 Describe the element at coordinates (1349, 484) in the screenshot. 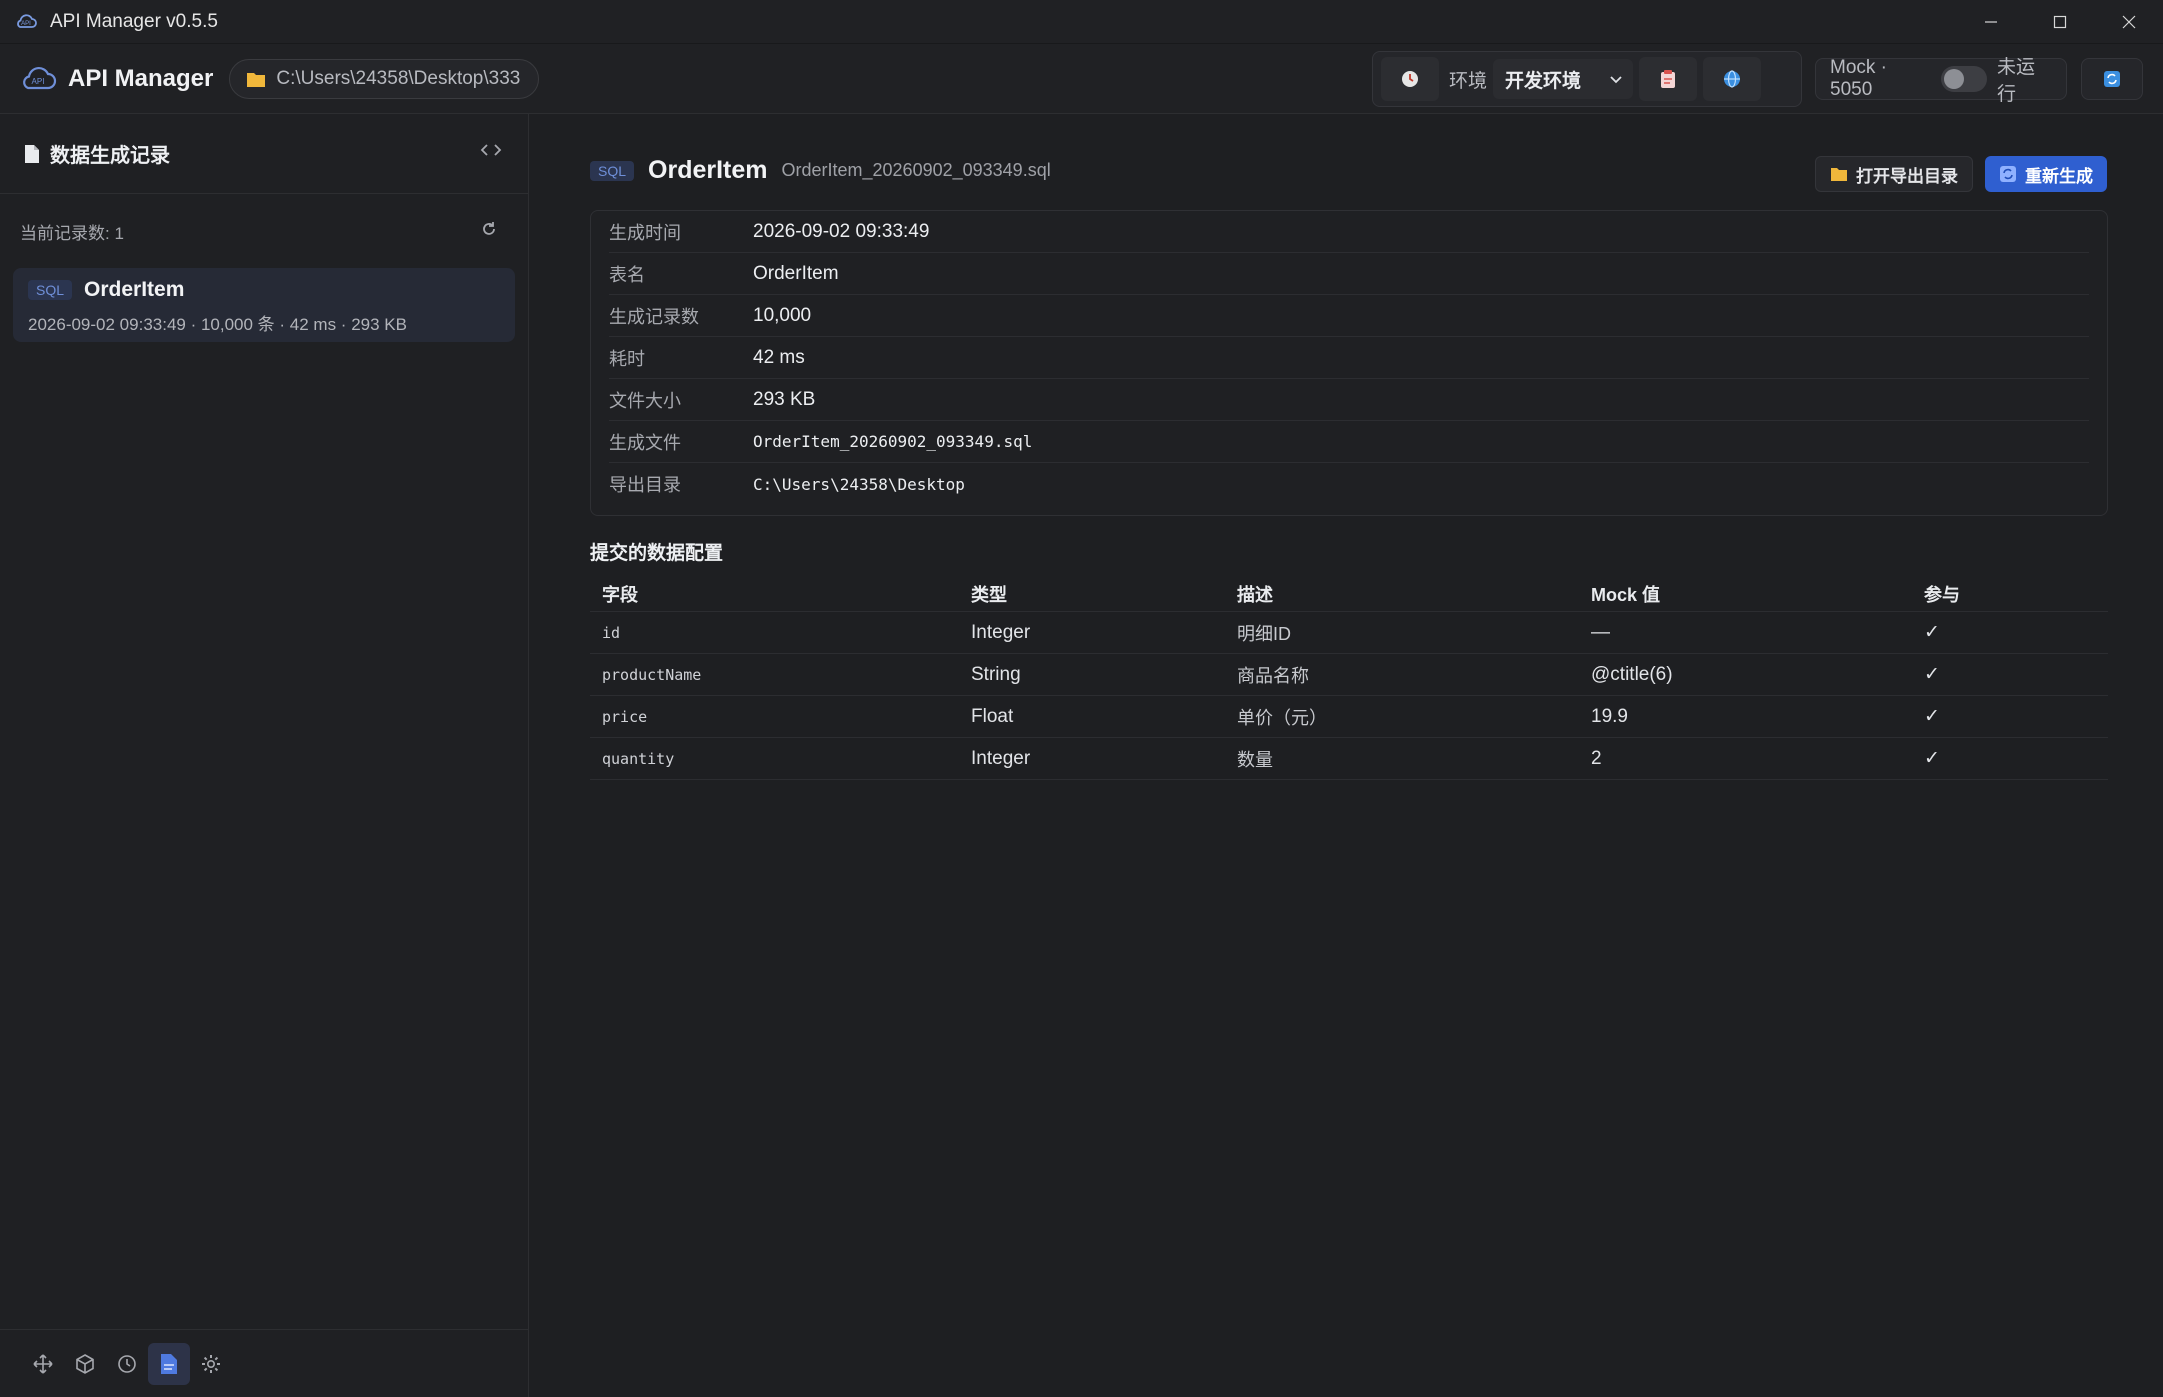

I see `info-row: 导出目录 C:\Users\24358\Desktop` at that location.